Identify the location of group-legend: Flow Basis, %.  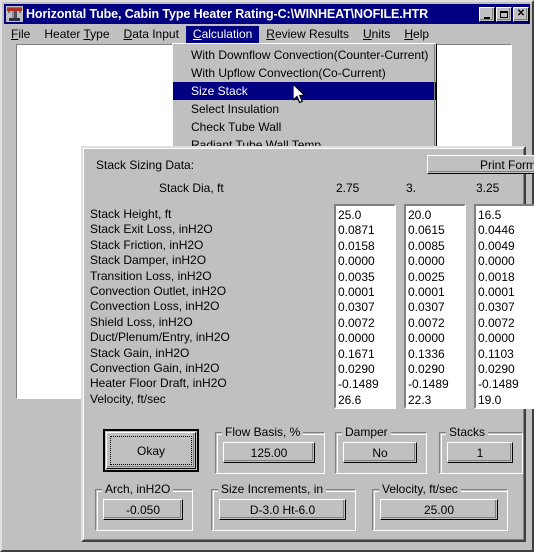
(263, 432).